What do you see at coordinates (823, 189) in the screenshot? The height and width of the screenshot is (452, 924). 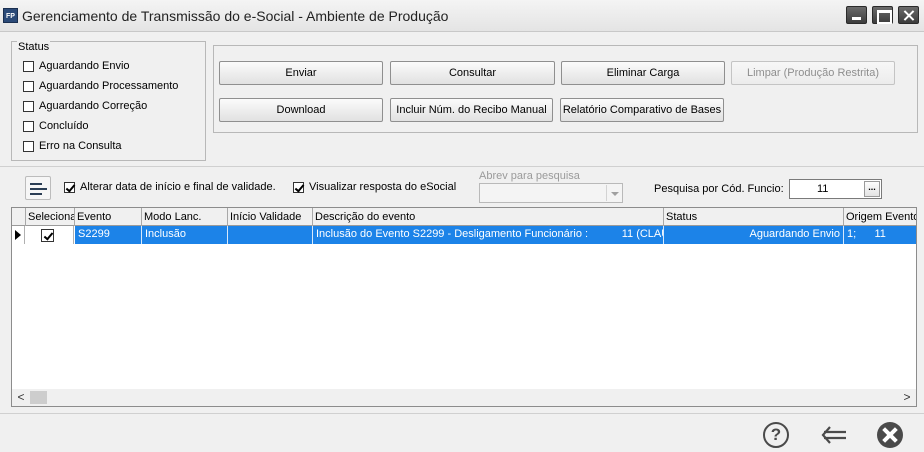 I see `cod-funcio-value: 11` at bounding box center [823, 189].